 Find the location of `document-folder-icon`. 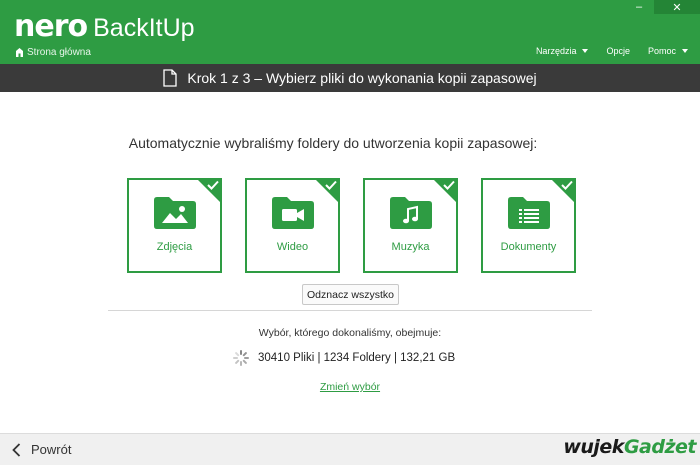

document-folder-icon is located at coordinates (528, 213).